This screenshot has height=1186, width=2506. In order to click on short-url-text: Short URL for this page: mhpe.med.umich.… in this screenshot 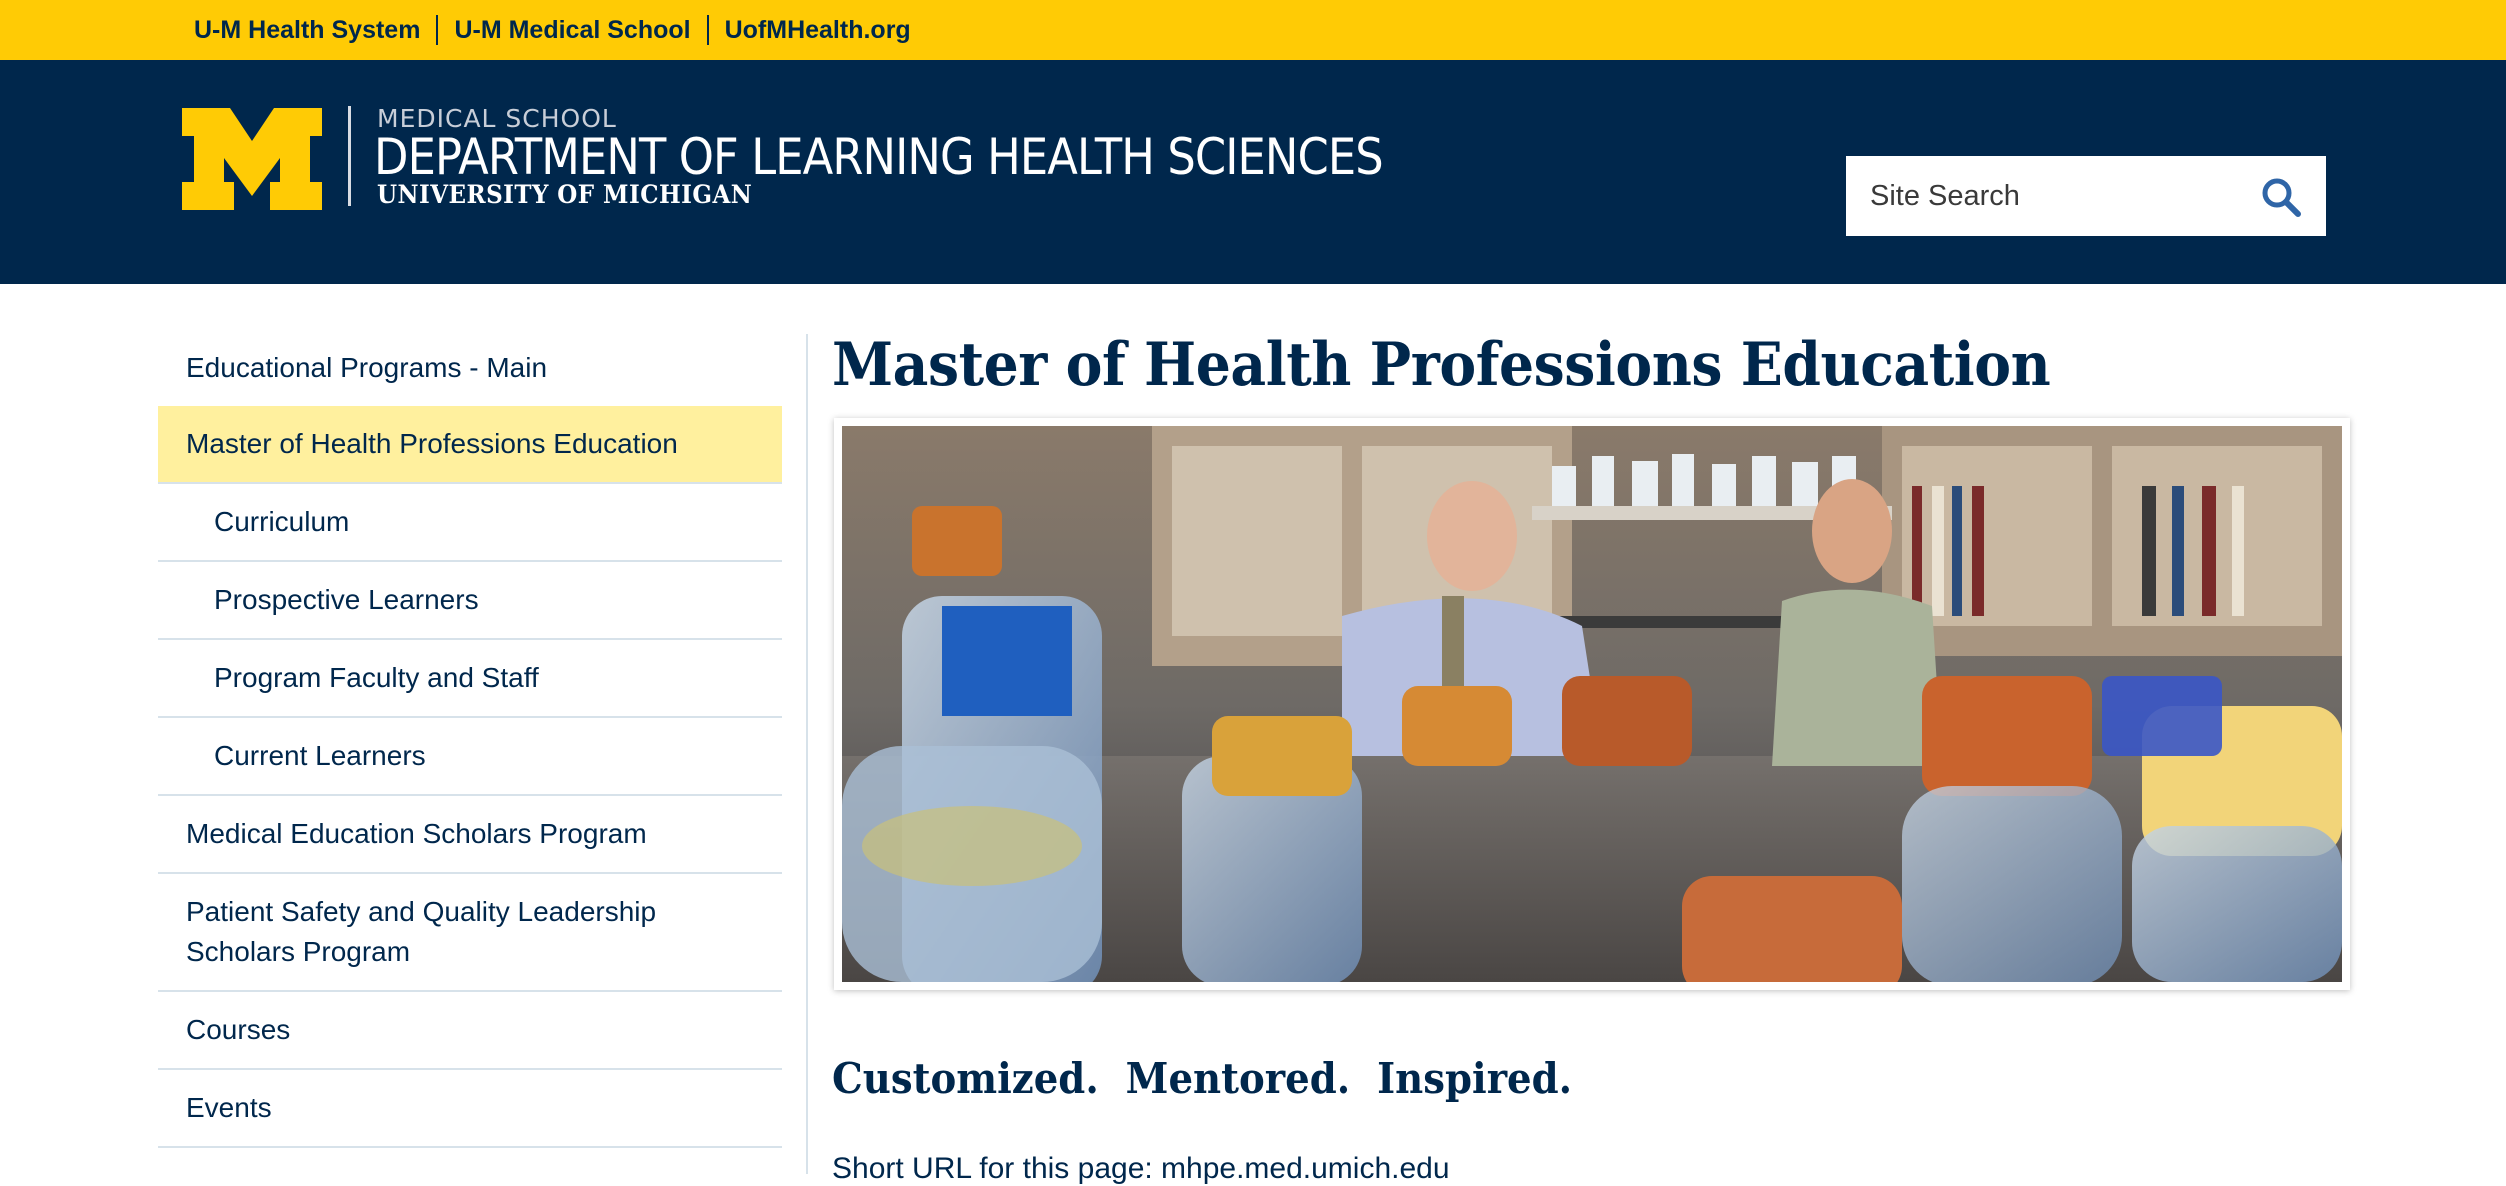, I will do `click(1141, 1168)`.